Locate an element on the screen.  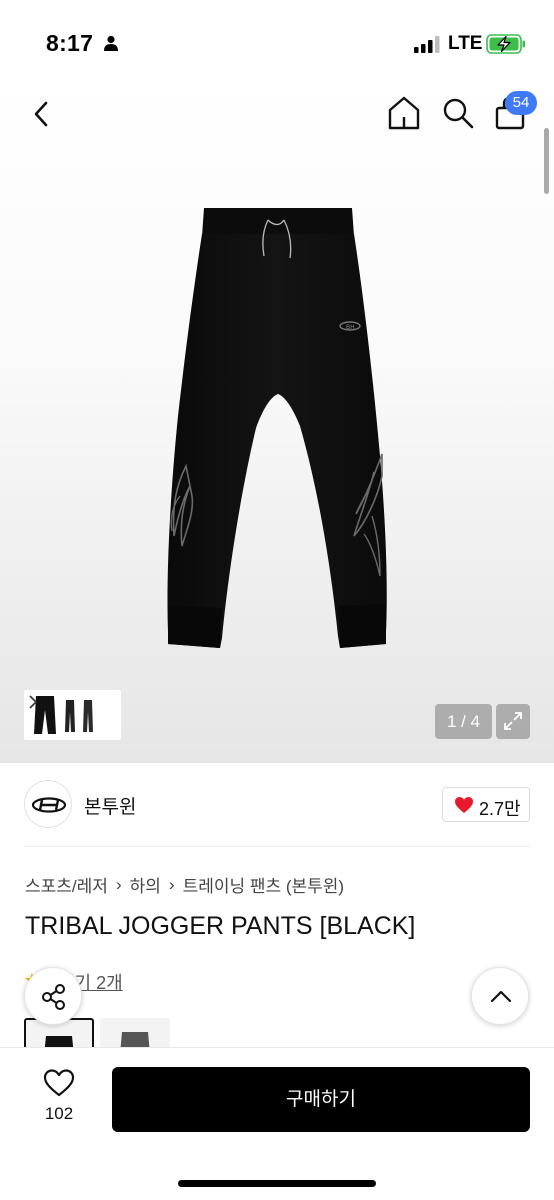
heart-outline-icon is located at coordinates (59, 1083).